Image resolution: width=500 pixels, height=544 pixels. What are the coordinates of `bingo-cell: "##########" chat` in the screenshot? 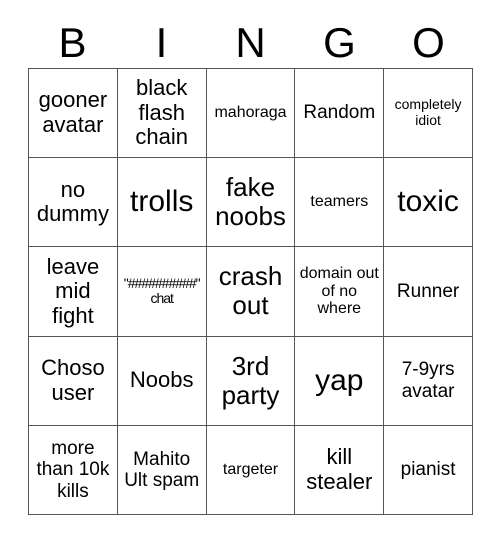 It's located at (162, 292).